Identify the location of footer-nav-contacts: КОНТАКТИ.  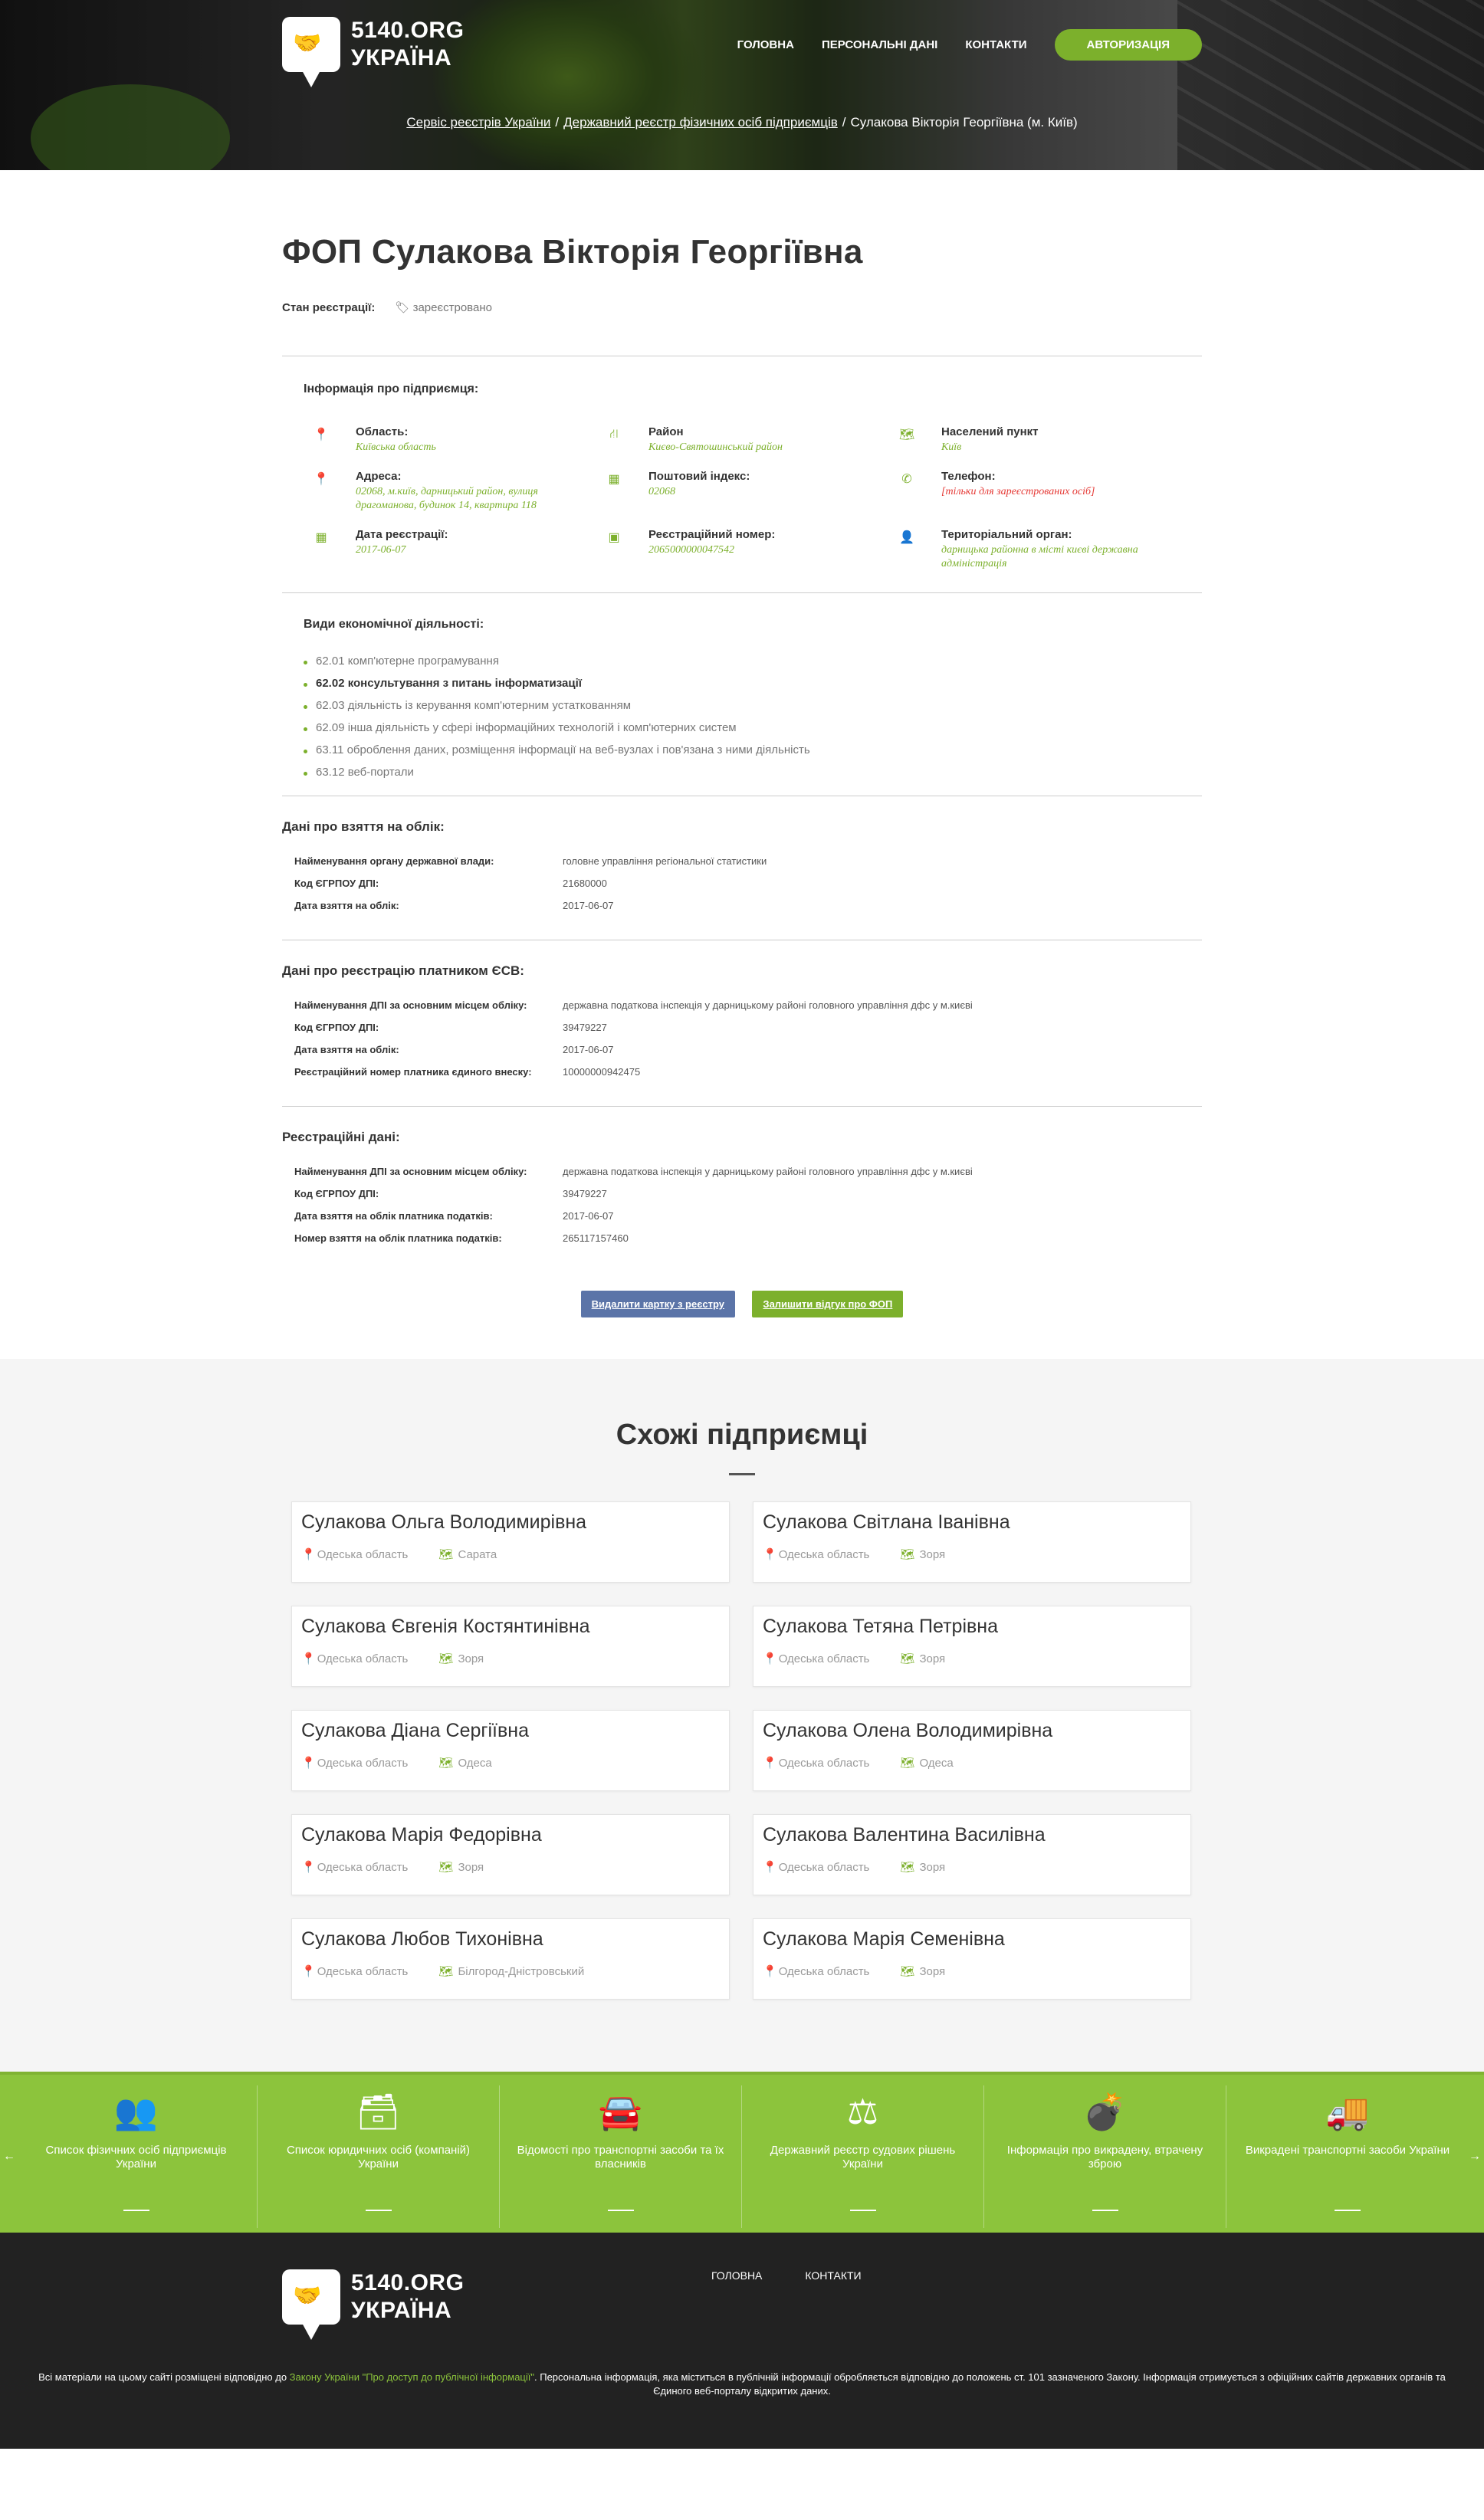
(833, 2275).